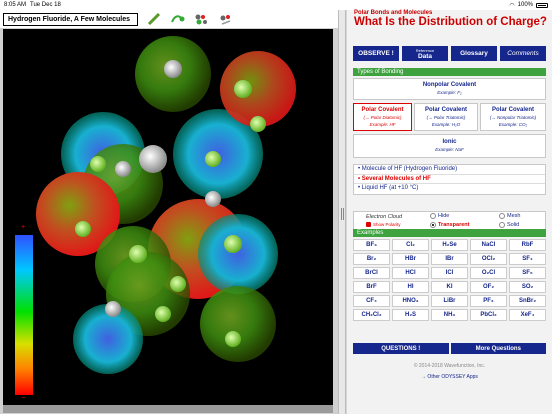 The height and width of the screenshot is (414, 552). What do you see at coordinates (449, 92) in the screenshot?
I see `nonpolar-example: Example: F₂` at bounding box center [449, 92].